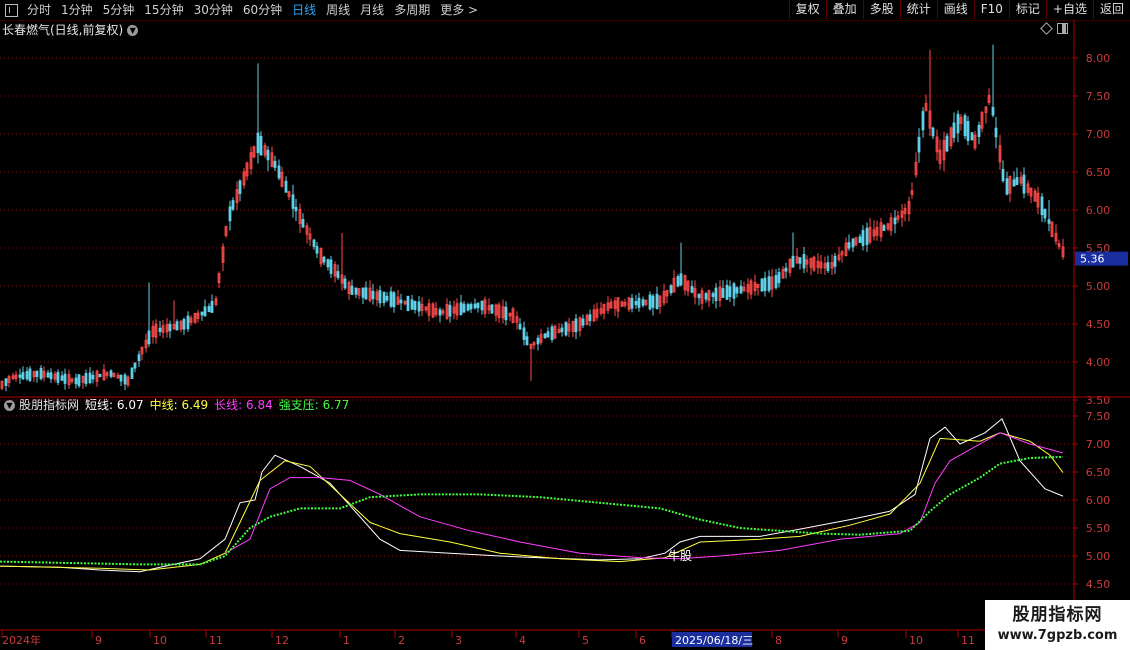 This screenshot has height=650, width=1130. What do you see at coordinates (1092, 259) in the screenshot?
I see `current-price-label: 5.36` at bounding box center [1092, 259].